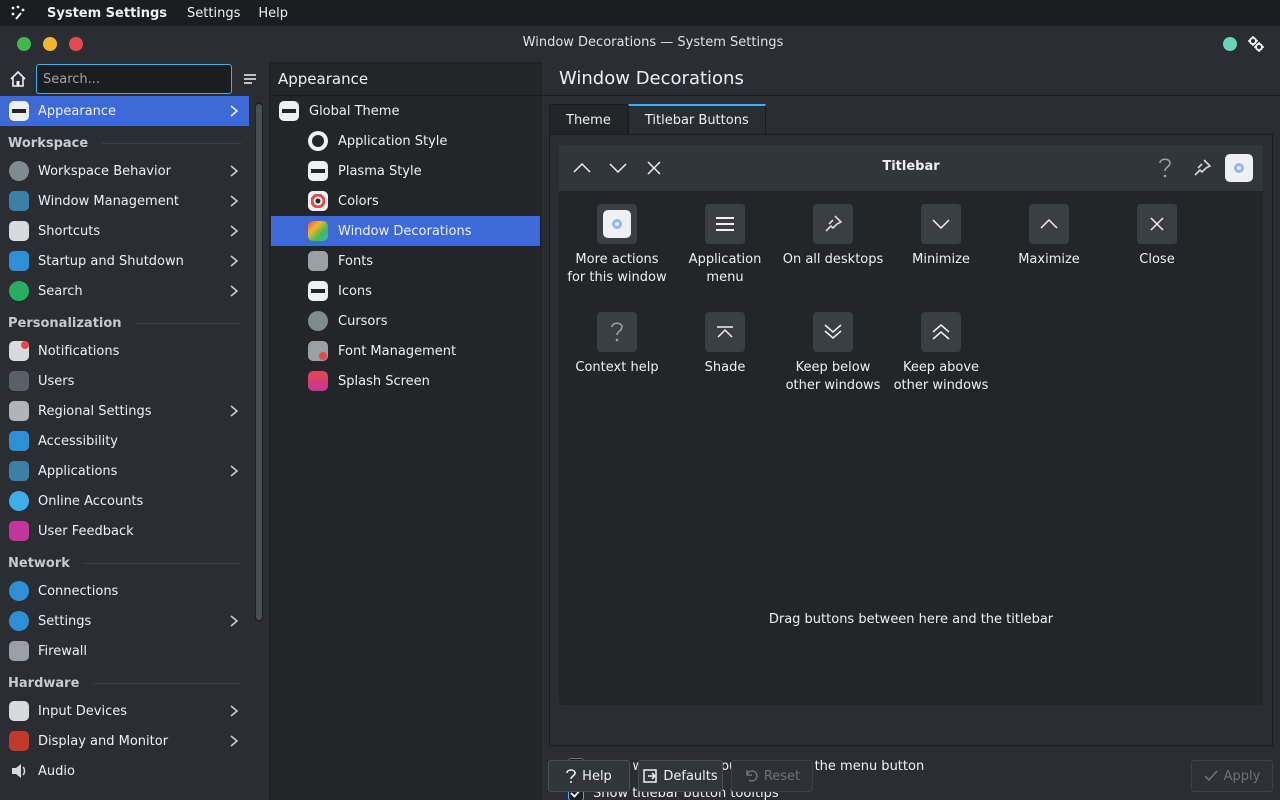  Describe the element at coordinates (941, 224) in the screenshot. I see `minimize-icon` at that location.